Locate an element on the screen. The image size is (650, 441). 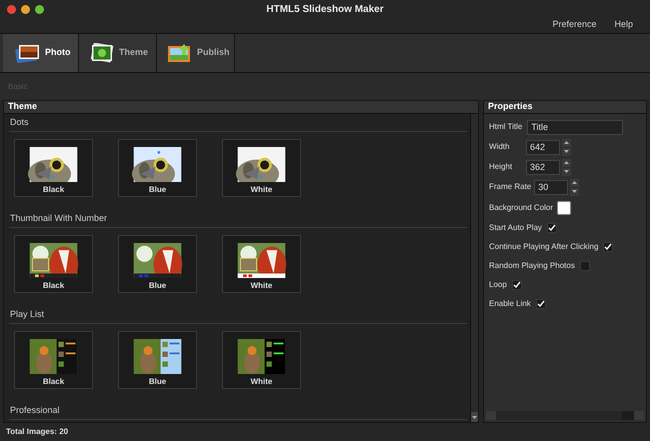
property-label: Loop is located at coordinates (498, 284).